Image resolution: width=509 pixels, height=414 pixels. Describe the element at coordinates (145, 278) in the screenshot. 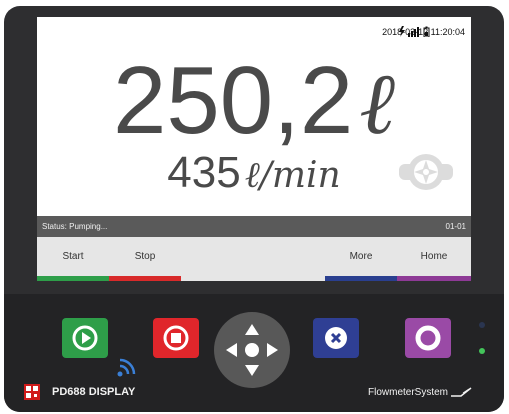

I see `softkey-stop-color-bar` at that location.